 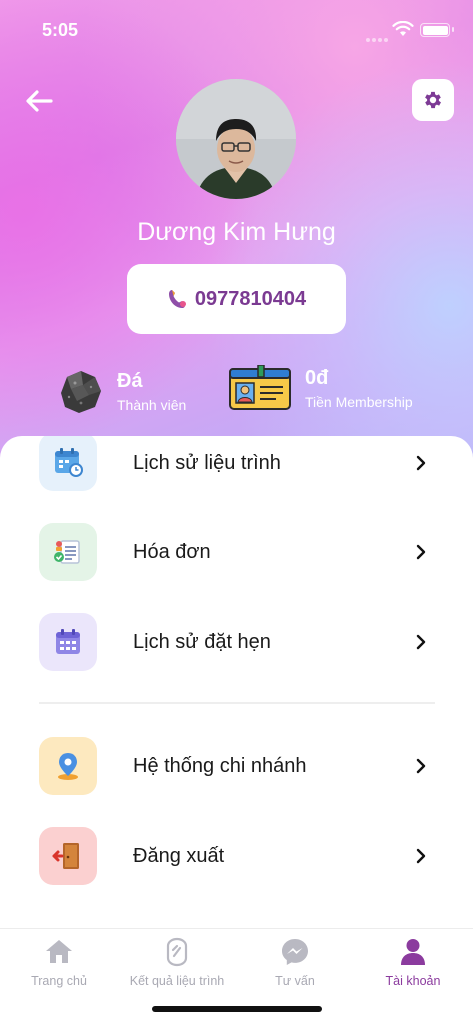 What do you see at coordinates (236, 856) in the screenshot?
I see `menu-item-logout: Đăng xuất` at bounding box center [236, 856].